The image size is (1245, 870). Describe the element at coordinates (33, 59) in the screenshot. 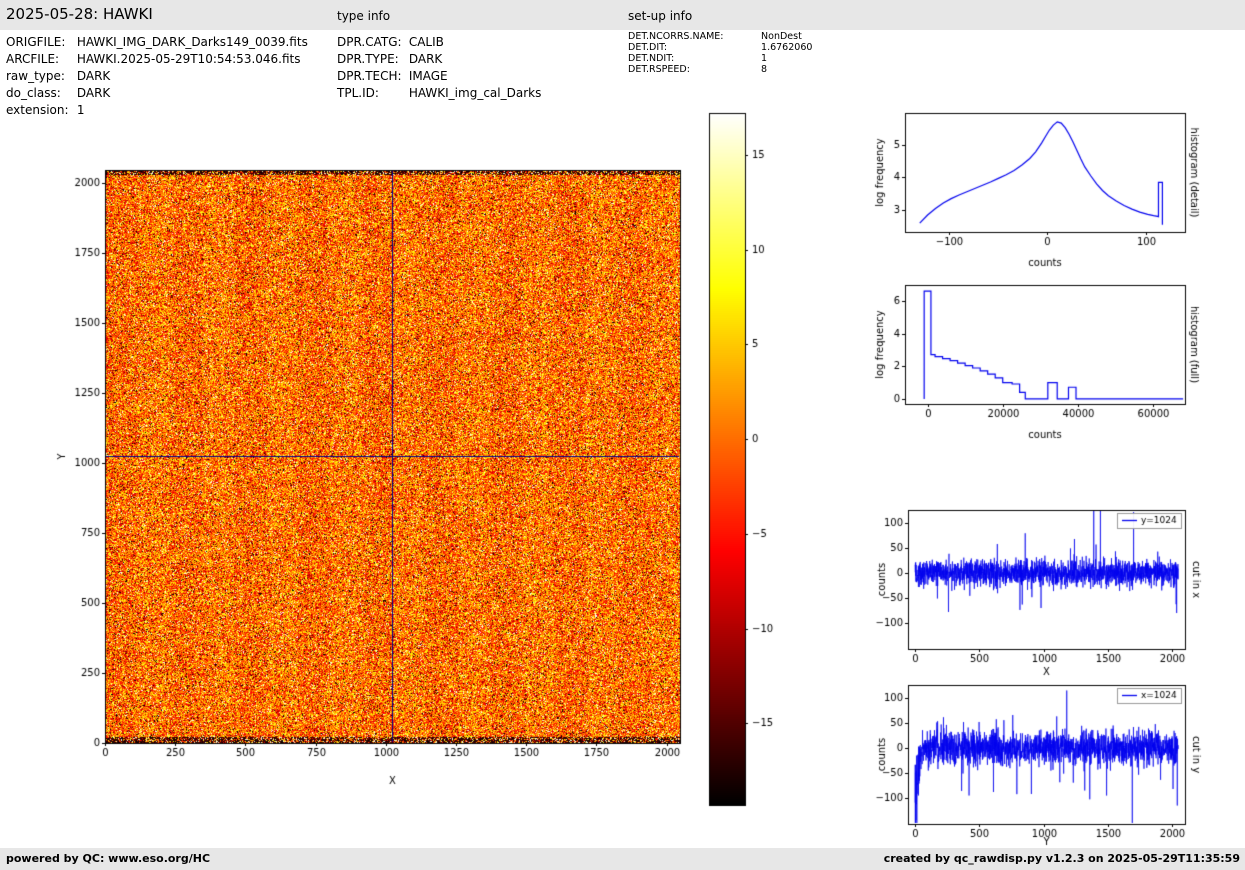

I see `field-label: ARCFILE:` at that location.